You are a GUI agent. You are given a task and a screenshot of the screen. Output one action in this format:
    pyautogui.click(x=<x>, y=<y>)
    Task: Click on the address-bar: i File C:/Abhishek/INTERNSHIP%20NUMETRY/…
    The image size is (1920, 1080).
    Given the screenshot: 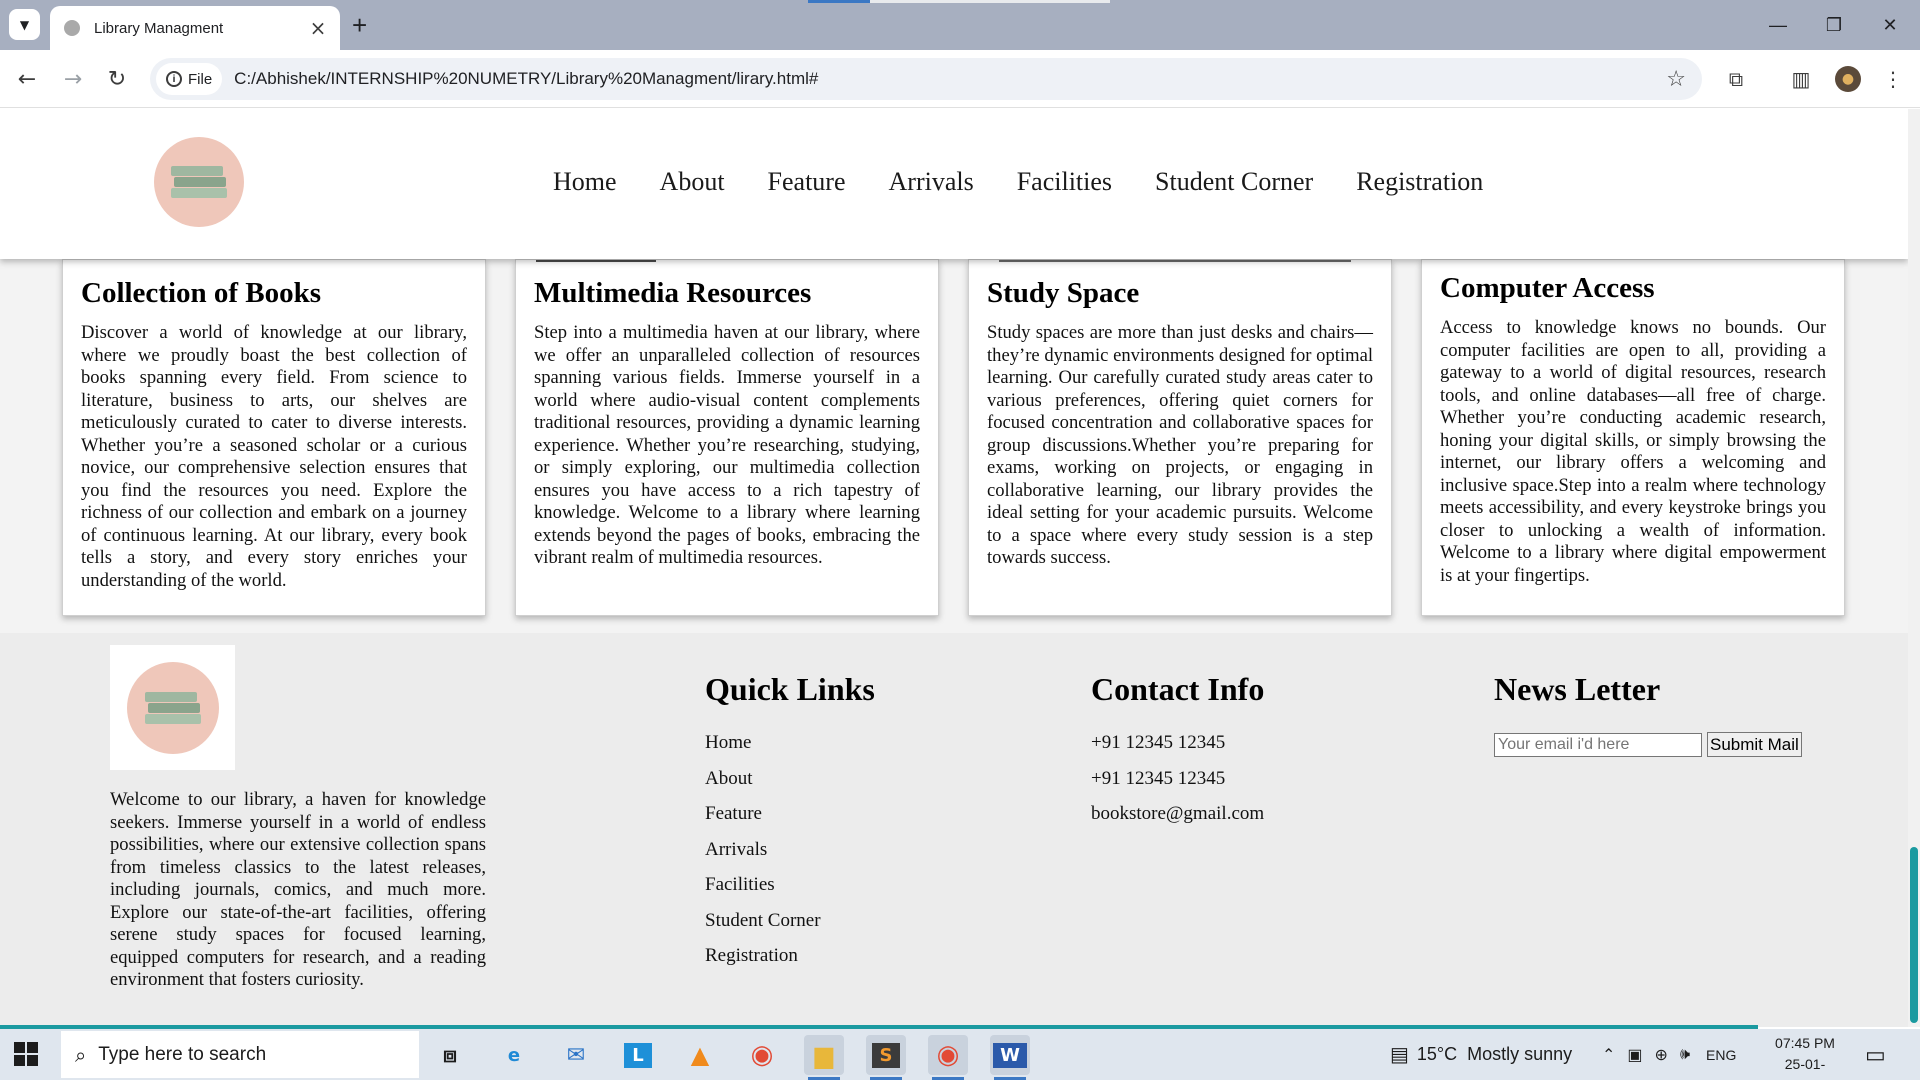 What is the action you would take?
    pyautogui.click(x=926, y=79)
    